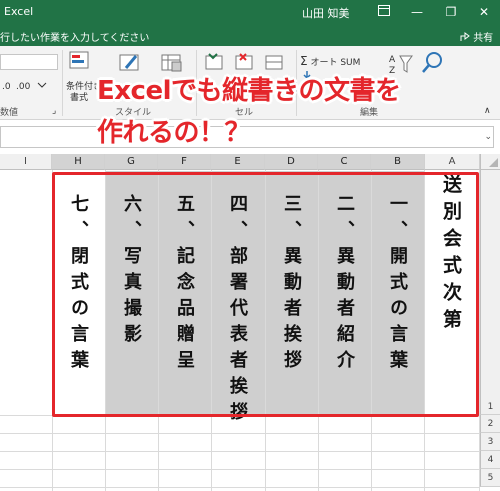  Describe the element at coordinates (79, 96) in the screenshot. I see `format-label: 書式` at that location.